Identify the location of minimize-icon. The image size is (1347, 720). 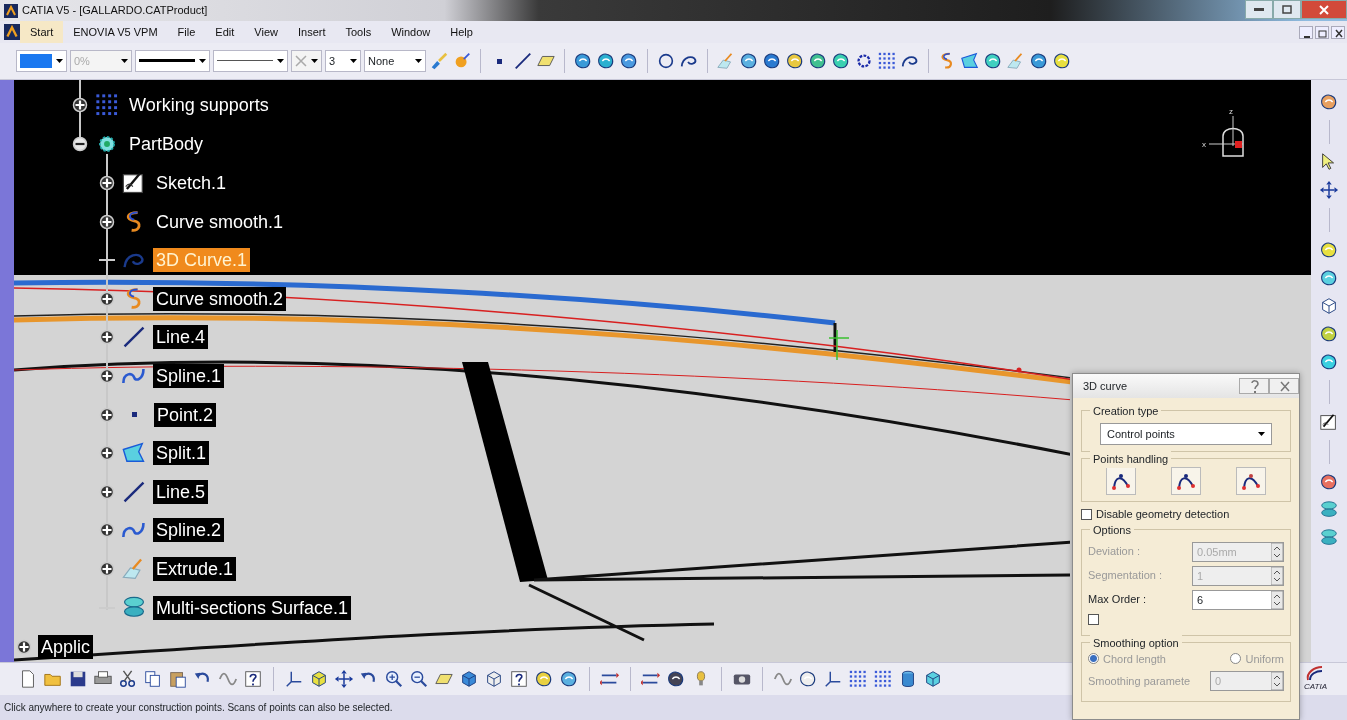
(1306, 32).